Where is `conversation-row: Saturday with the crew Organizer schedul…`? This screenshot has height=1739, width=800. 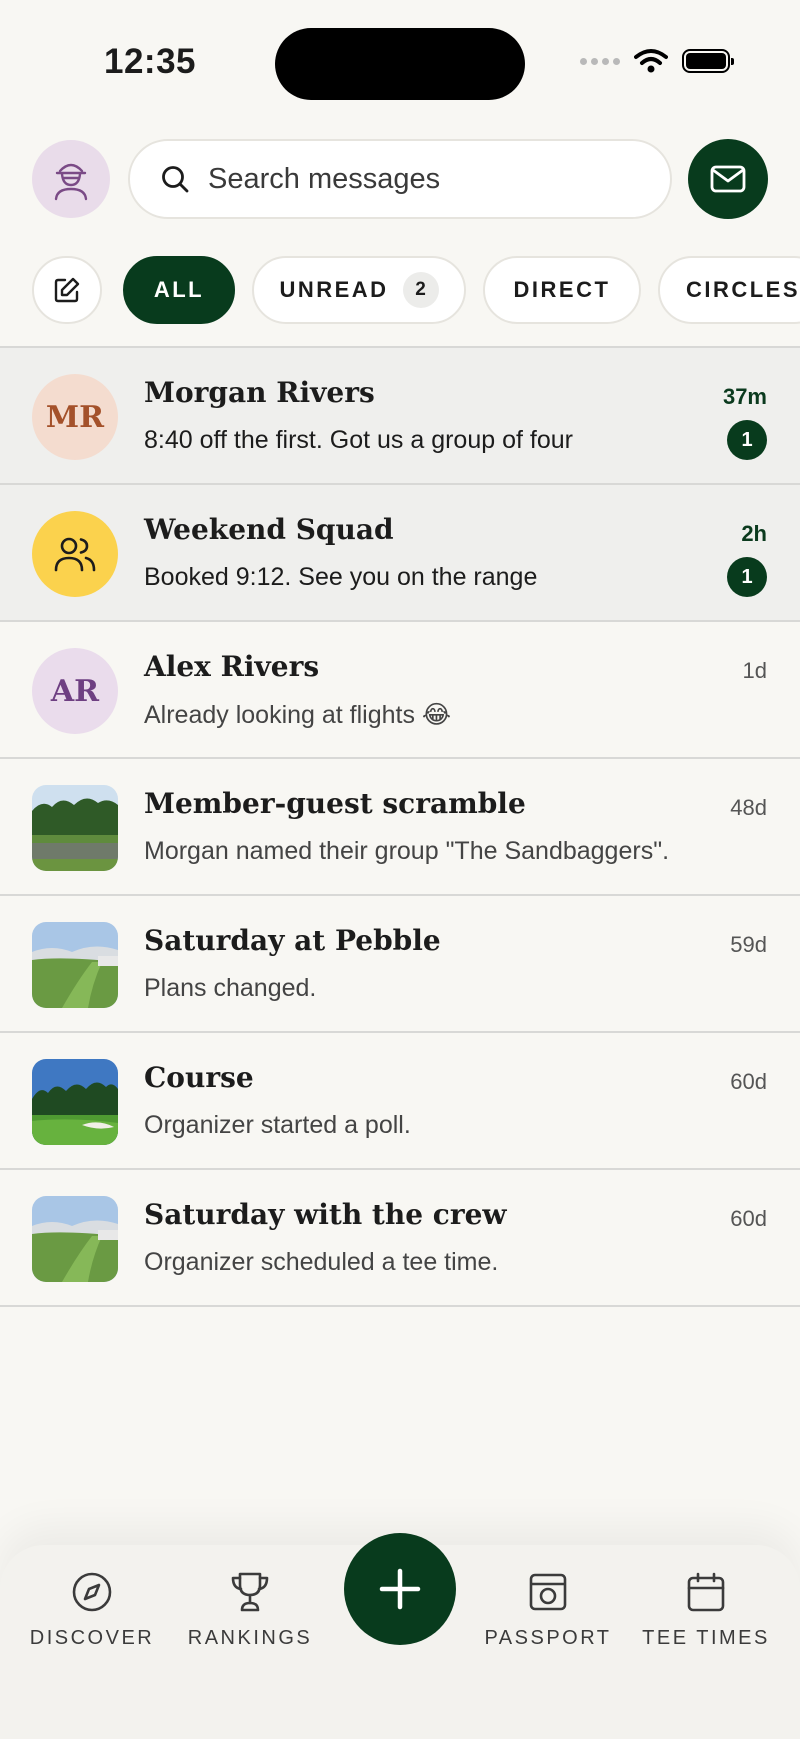
conversation-row: Saturday with the crew Organizer schedul… is located at coordinates (400, 1238).